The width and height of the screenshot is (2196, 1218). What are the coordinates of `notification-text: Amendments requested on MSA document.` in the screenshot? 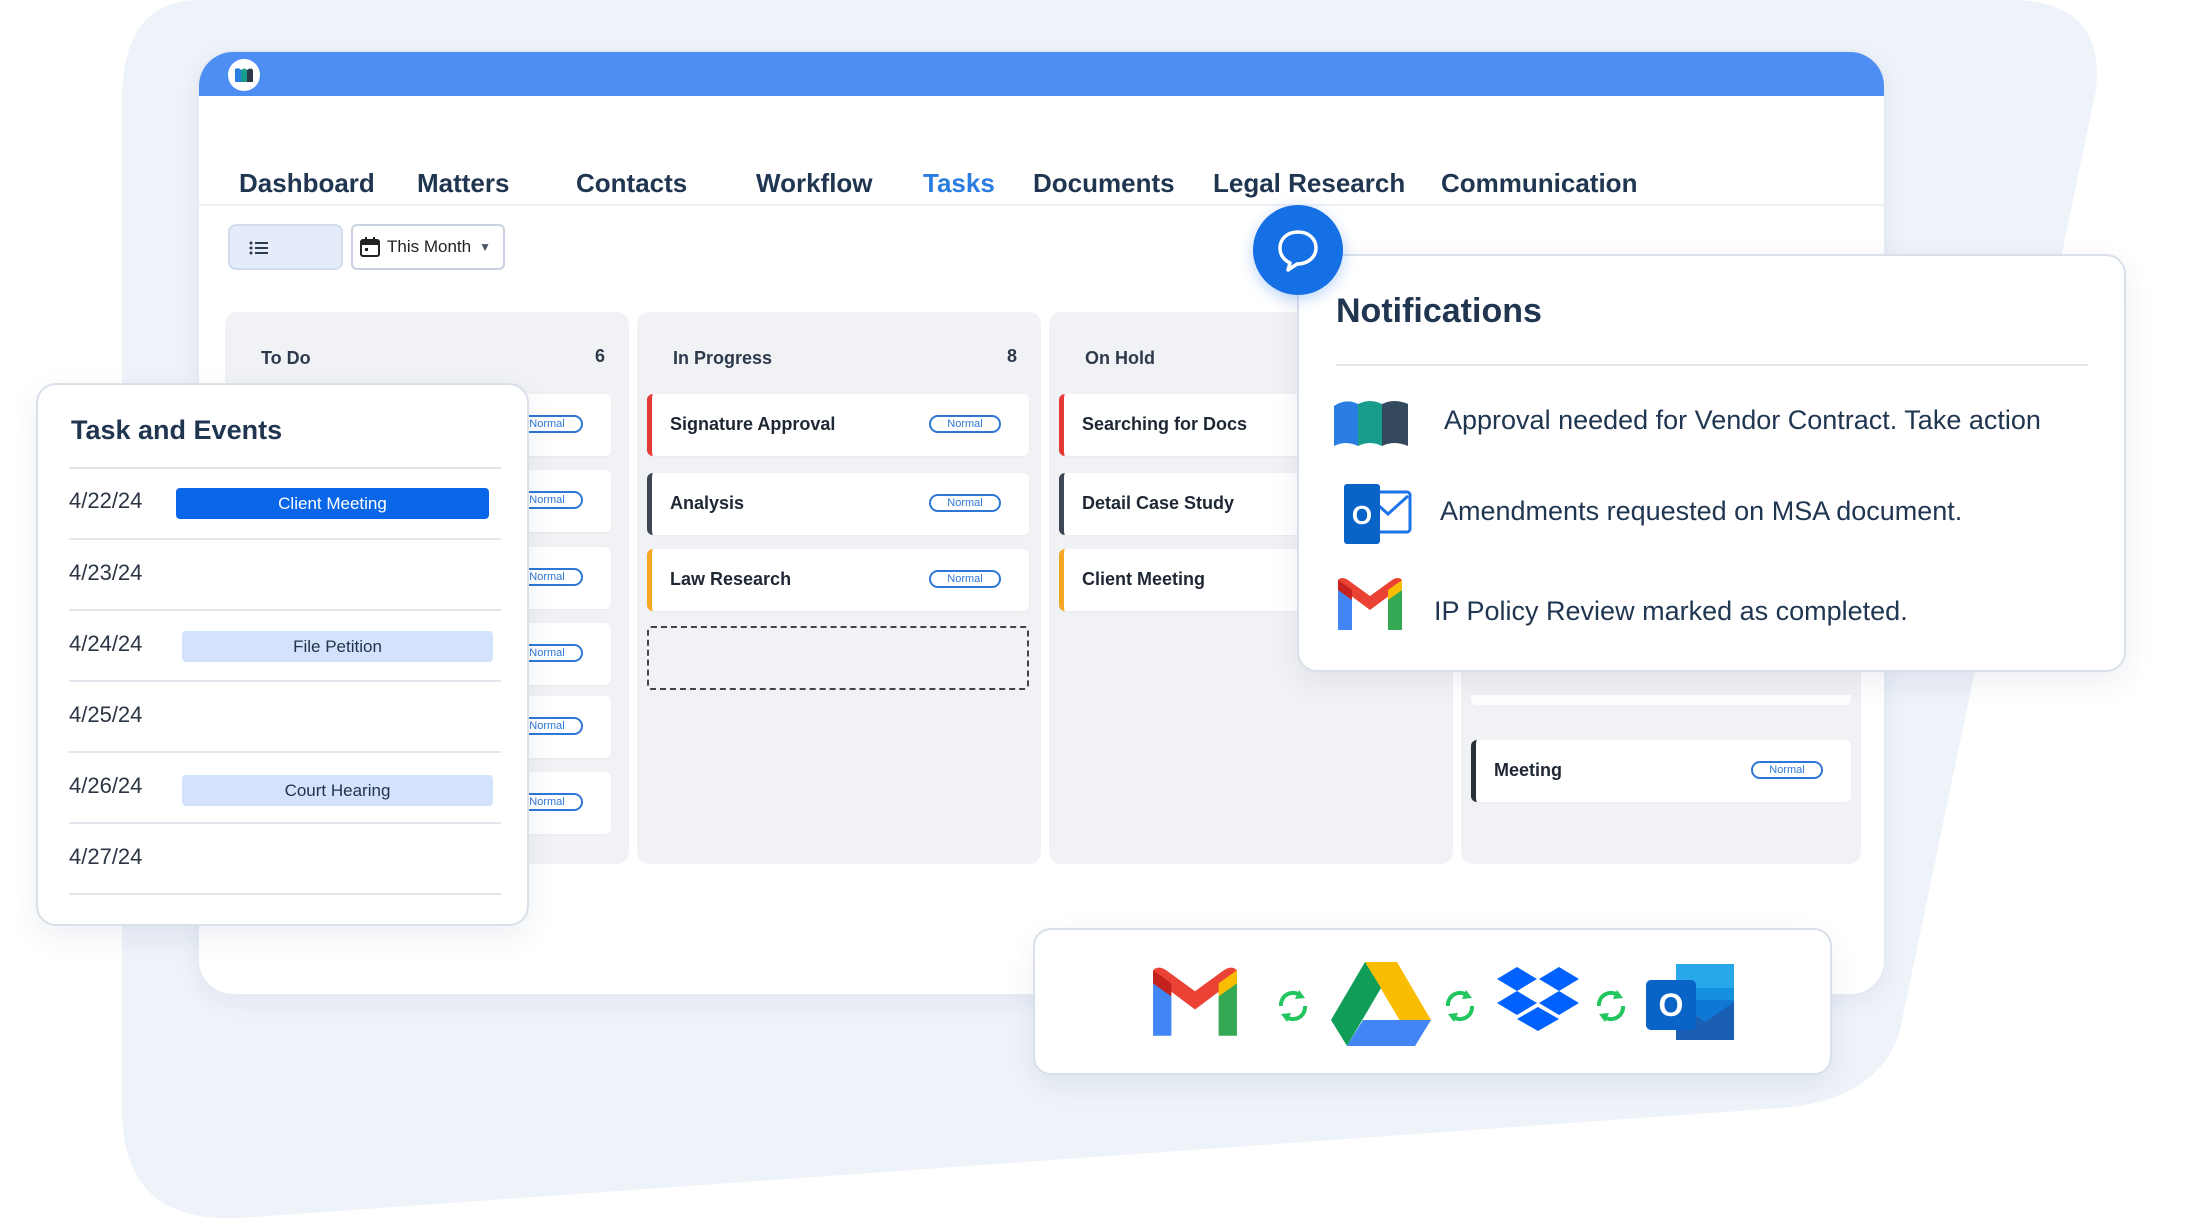 It's located at (1701, 511).